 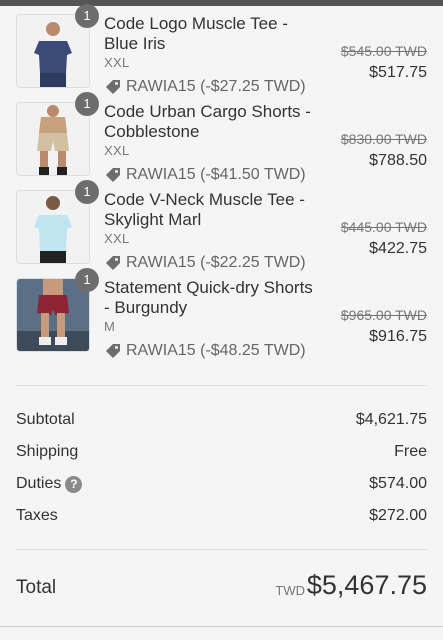 What do you see at coordinates (383, 315) in the screenshot?
I see `original-price: $965.00 TWD` at bounding box center [383, 315].